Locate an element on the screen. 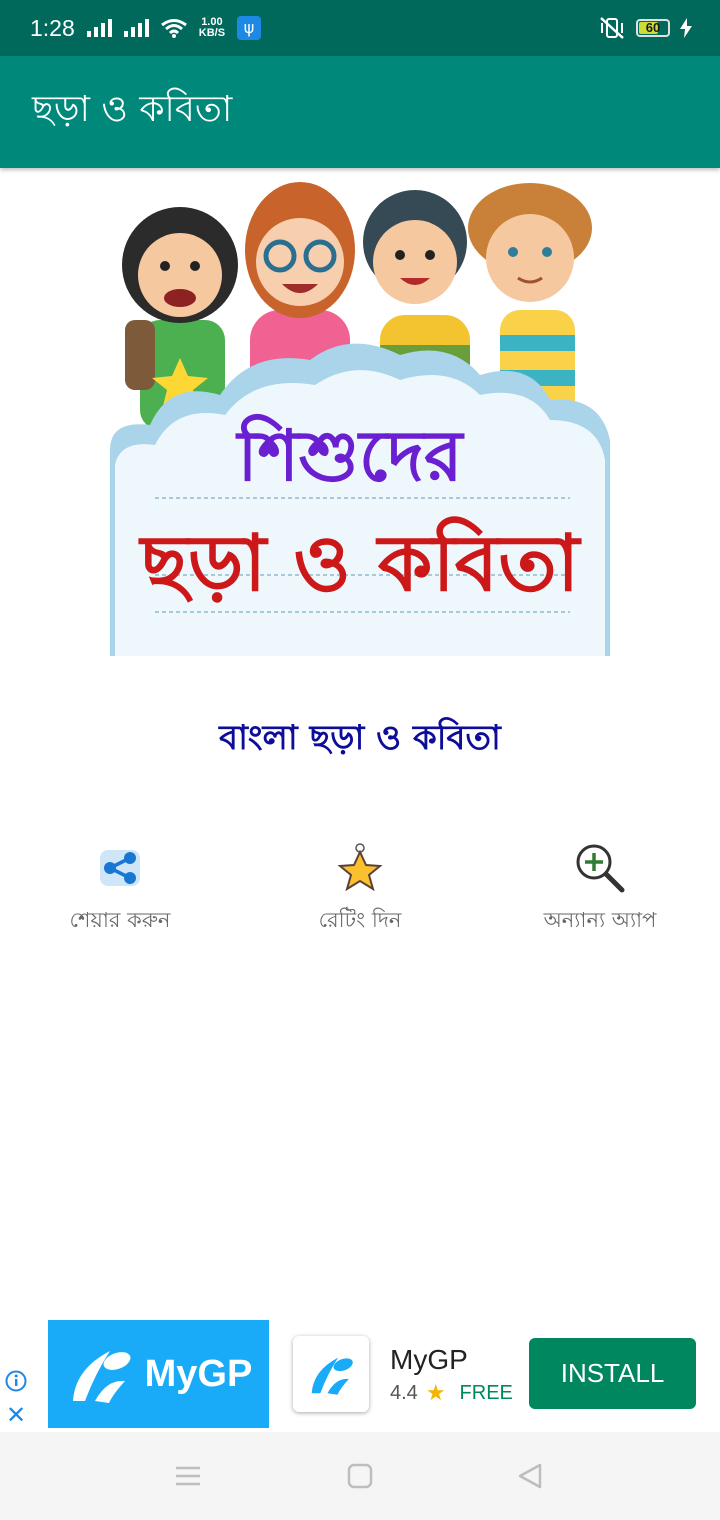 Image resolution: width=720 pixels, height=1520 pixels. charging-icon is located at coordinates (686, 28).